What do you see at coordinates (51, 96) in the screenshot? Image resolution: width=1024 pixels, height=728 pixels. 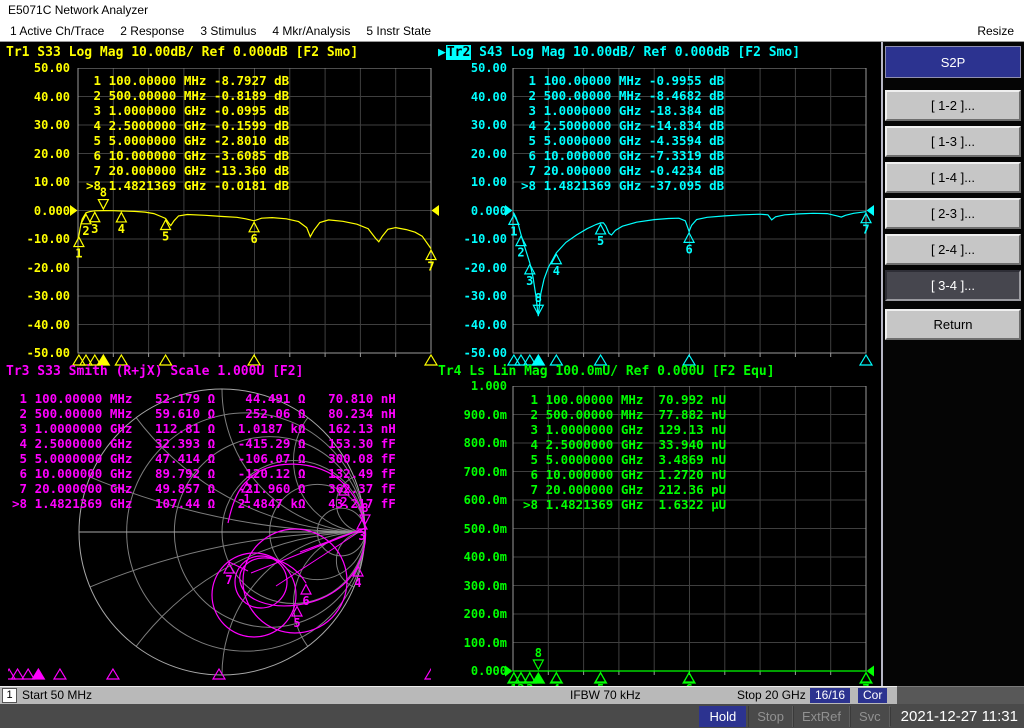 I see `tr1-y-tick: 40.00` at bounding box center [51, 96].